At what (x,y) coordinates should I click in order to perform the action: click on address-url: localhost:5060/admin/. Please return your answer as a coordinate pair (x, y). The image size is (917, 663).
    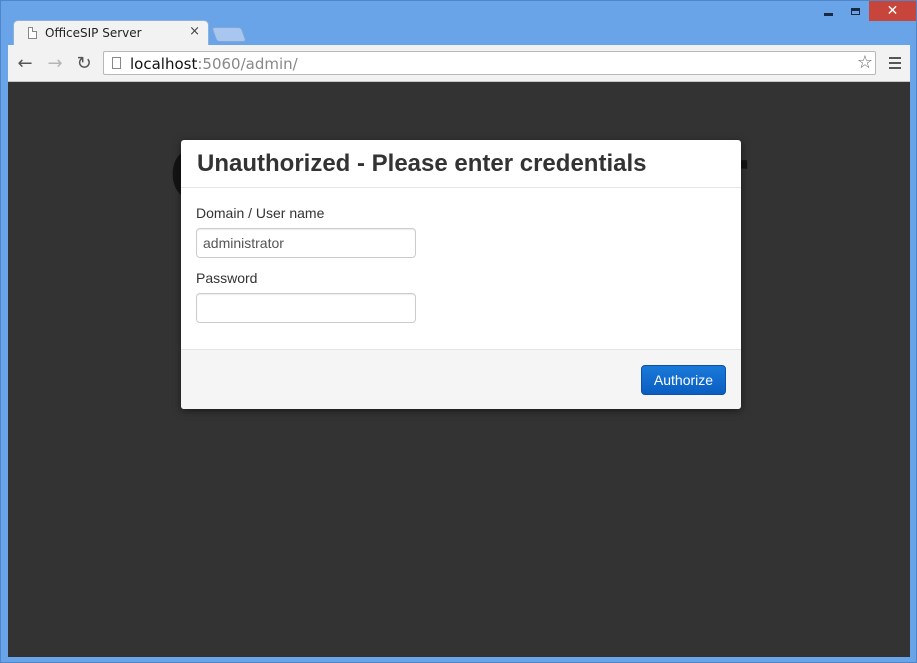
    Looking at the image, I should click on (214, 64).